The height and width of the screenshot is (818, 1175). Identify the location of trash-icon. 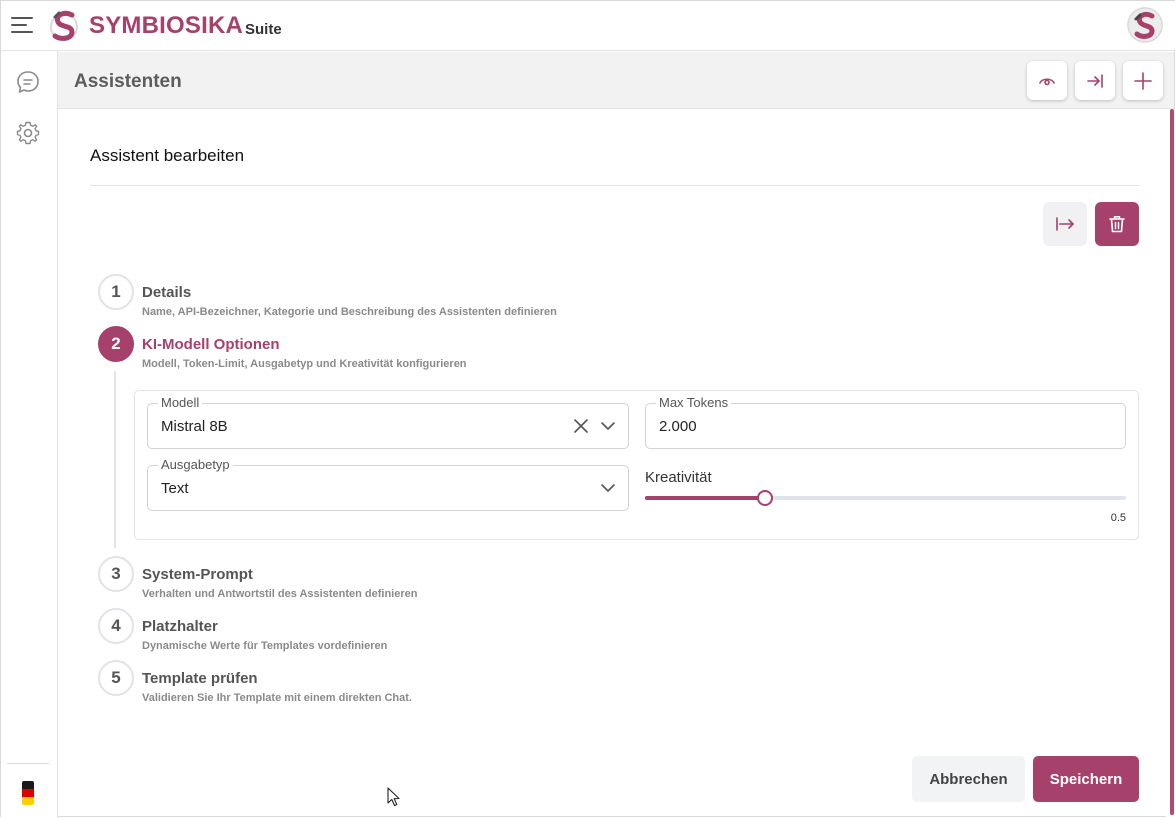
(1117, 224).